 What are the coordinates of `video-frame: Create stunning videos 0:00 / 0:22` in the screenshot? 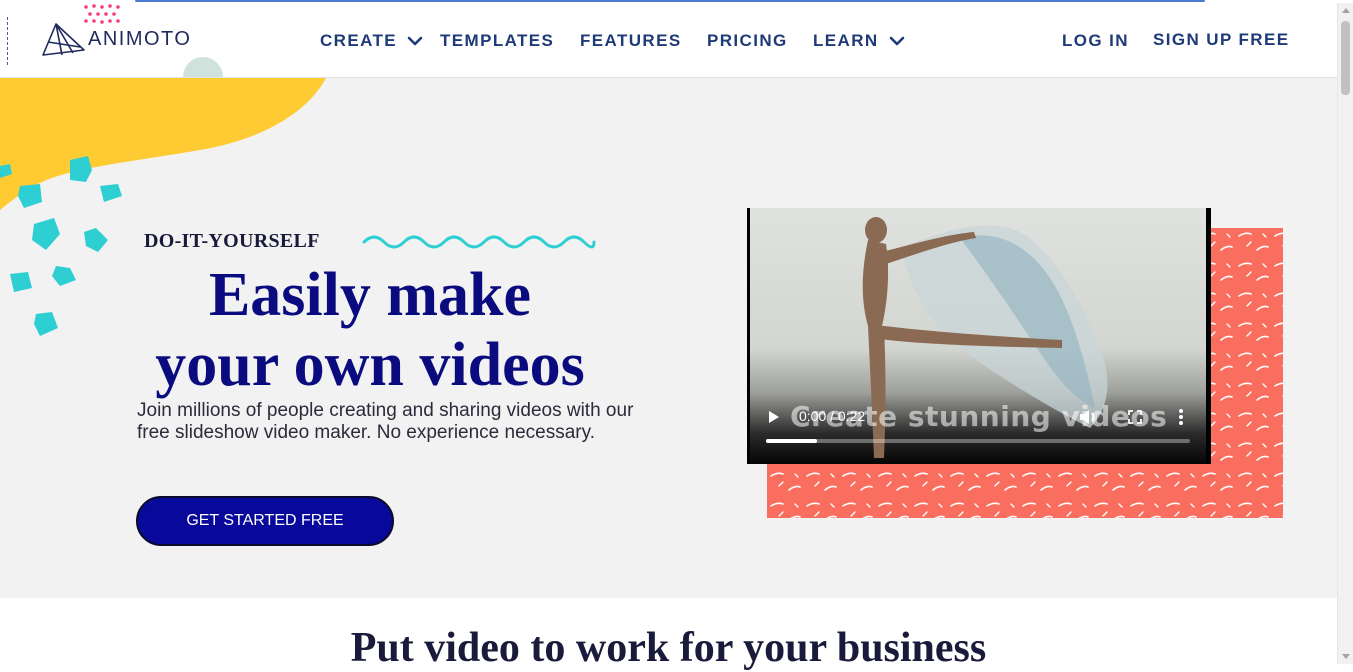 It's located at (978, 336).